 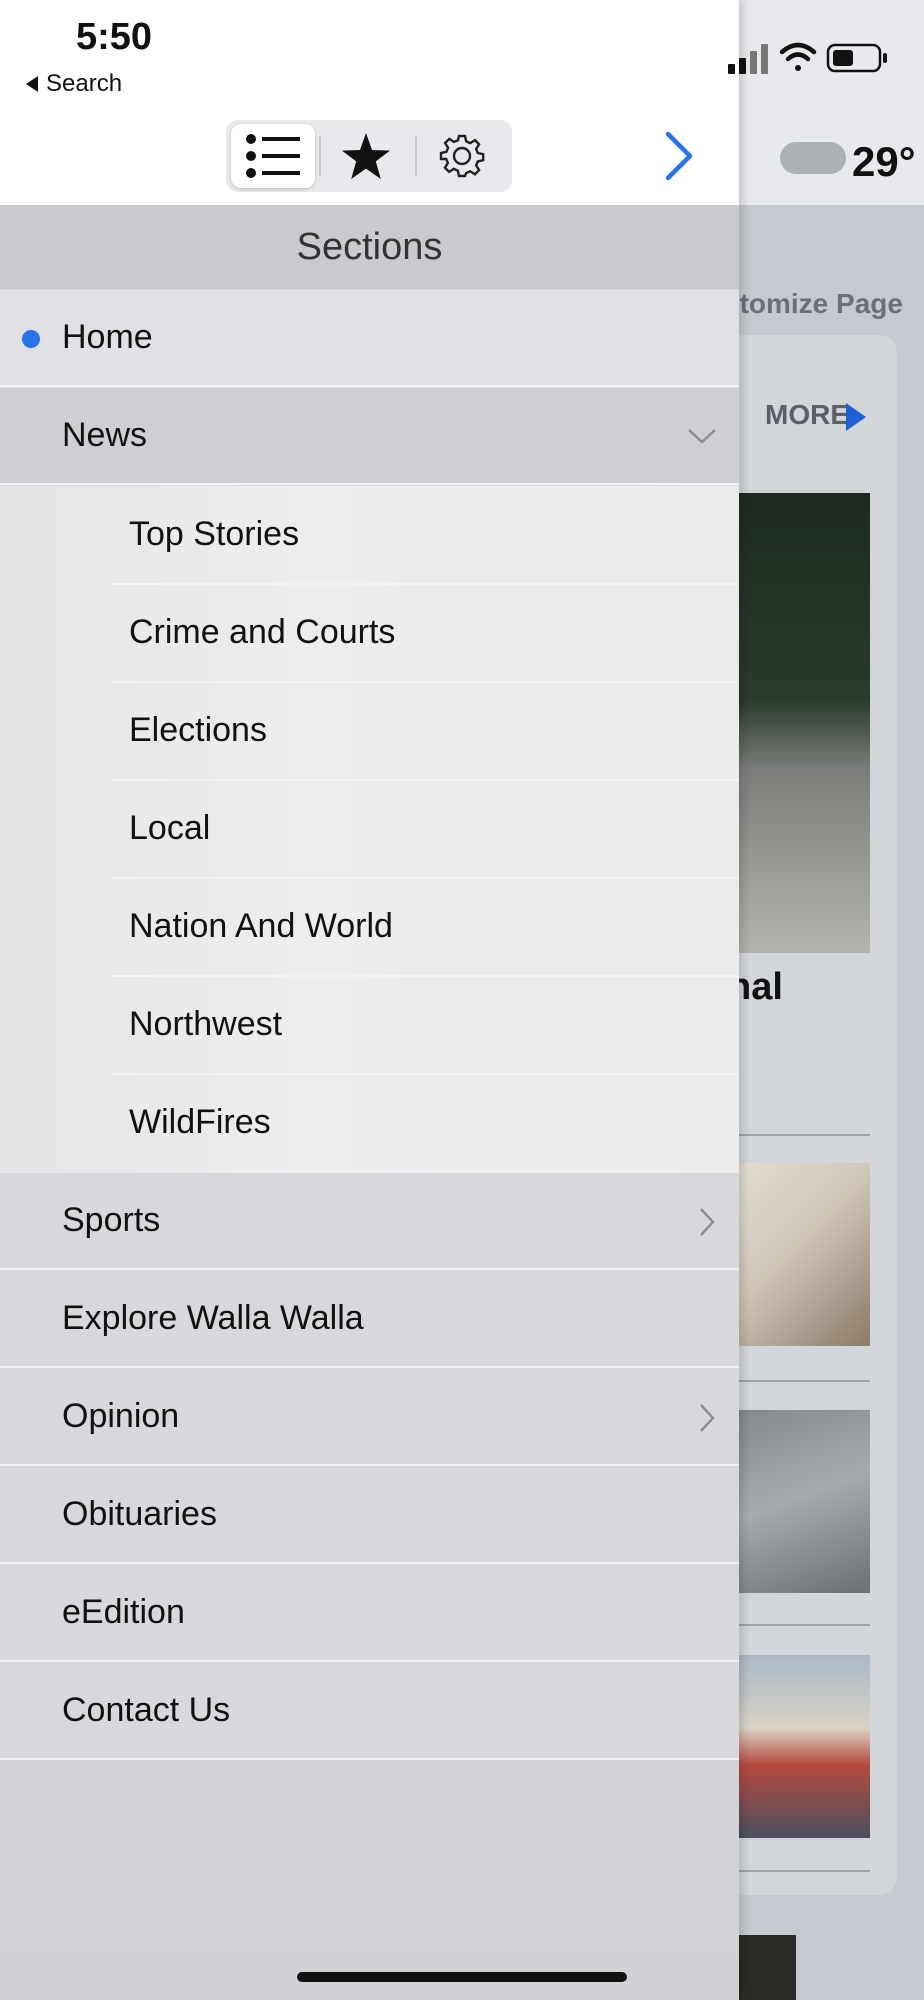 What do you see at coordinates (369, 1711) in the screenshot?
I see `sidebar-item-contact-us: Contact Us` at bounding box center [369, 1711].